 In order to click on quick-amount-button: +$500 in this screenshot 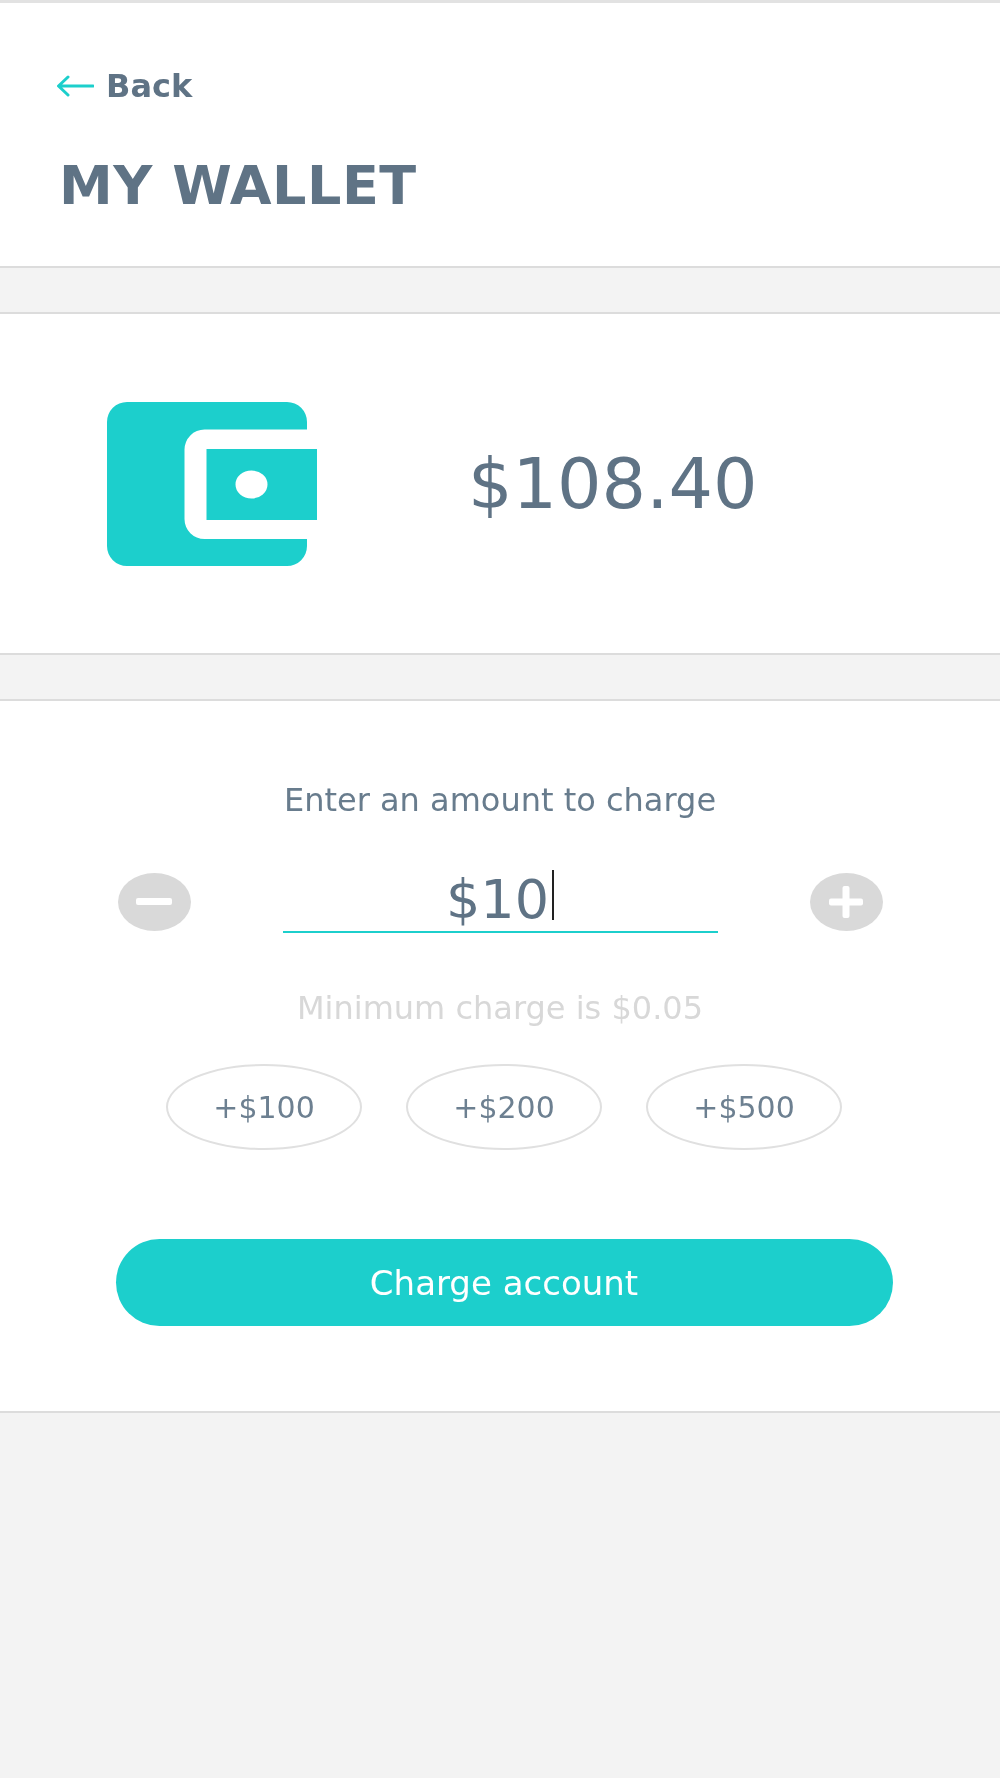, I will do `click(744, 1107)`.